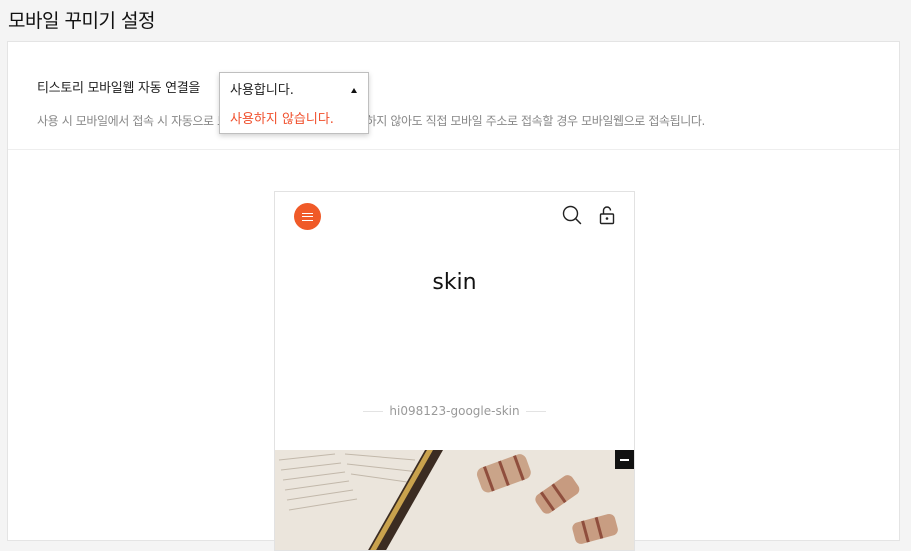 This screenshot has width=911, height=551. I want to click on hero-image, so click(454, 500).